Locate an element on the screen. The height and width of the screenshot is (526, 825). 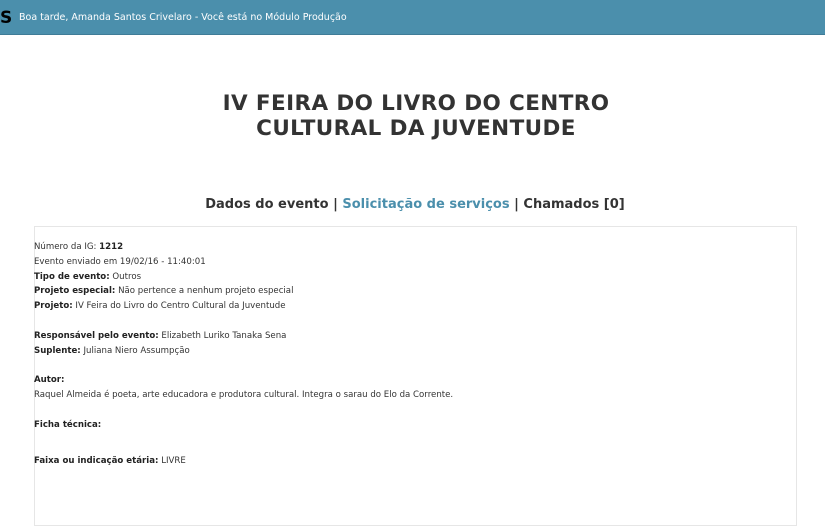
detail-ficha-tecnica: Ficha técnica: is located at coordinates (243, 425).